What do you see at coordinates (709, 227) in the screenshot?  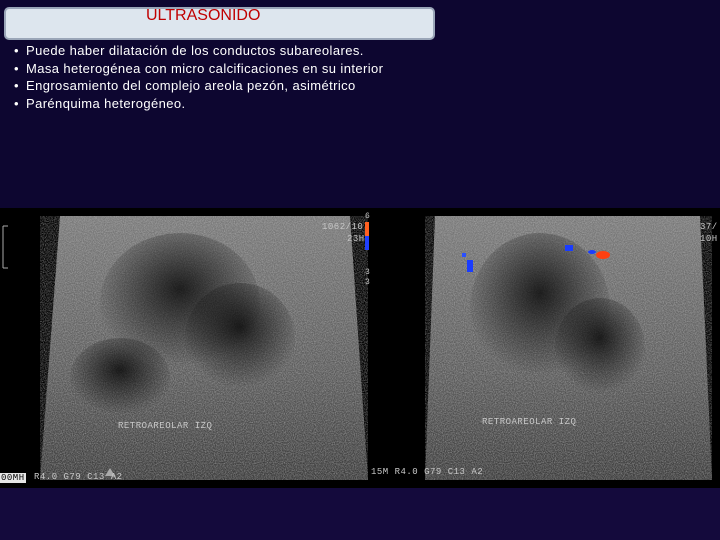 I see `right-settings-text: 37/` at bounding box center [709, 227].